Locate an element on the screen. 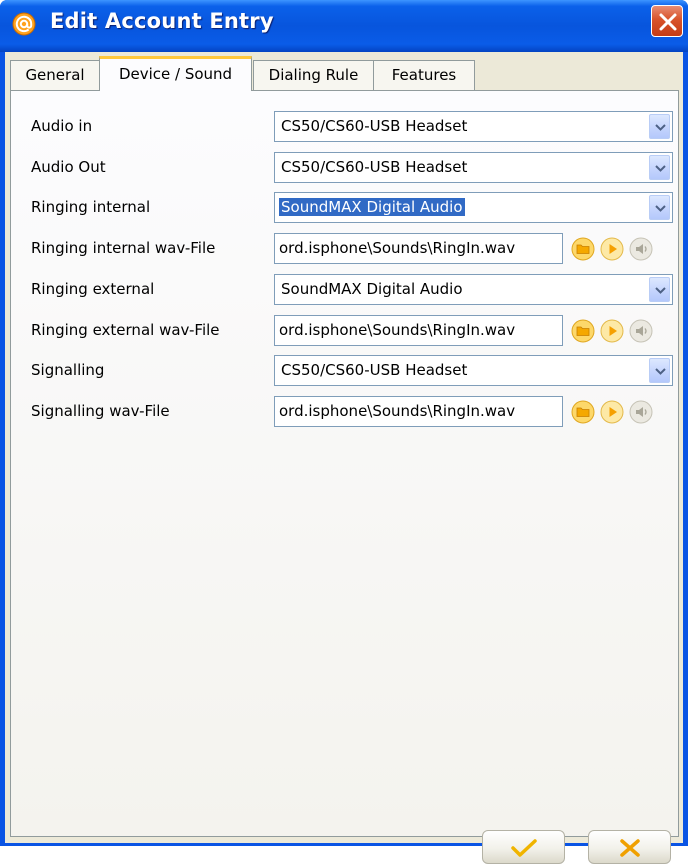 This screenshot has width=688, height=864. tab-label: Device / Sound is located at coordinates (175, 74).